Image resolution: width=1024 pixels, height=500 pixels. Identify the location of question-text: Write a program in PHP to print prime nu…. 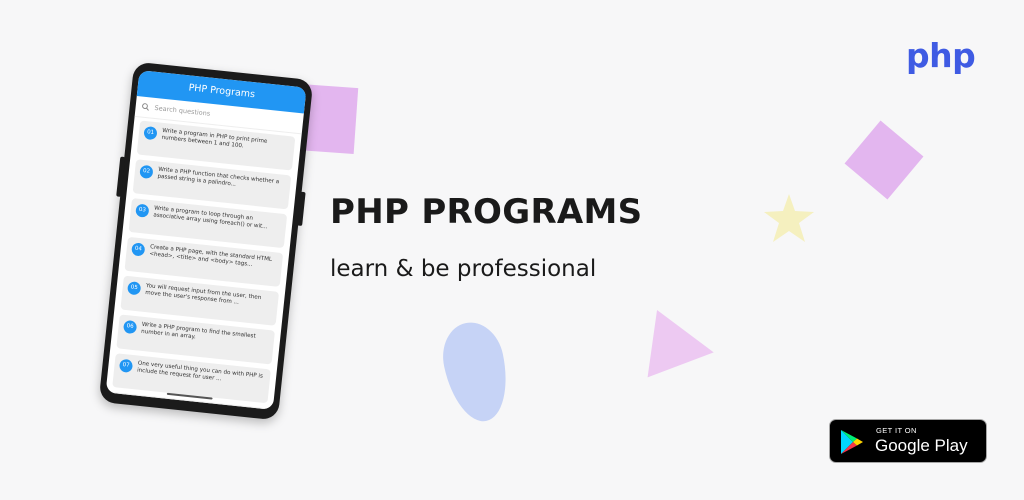
(214, 138).